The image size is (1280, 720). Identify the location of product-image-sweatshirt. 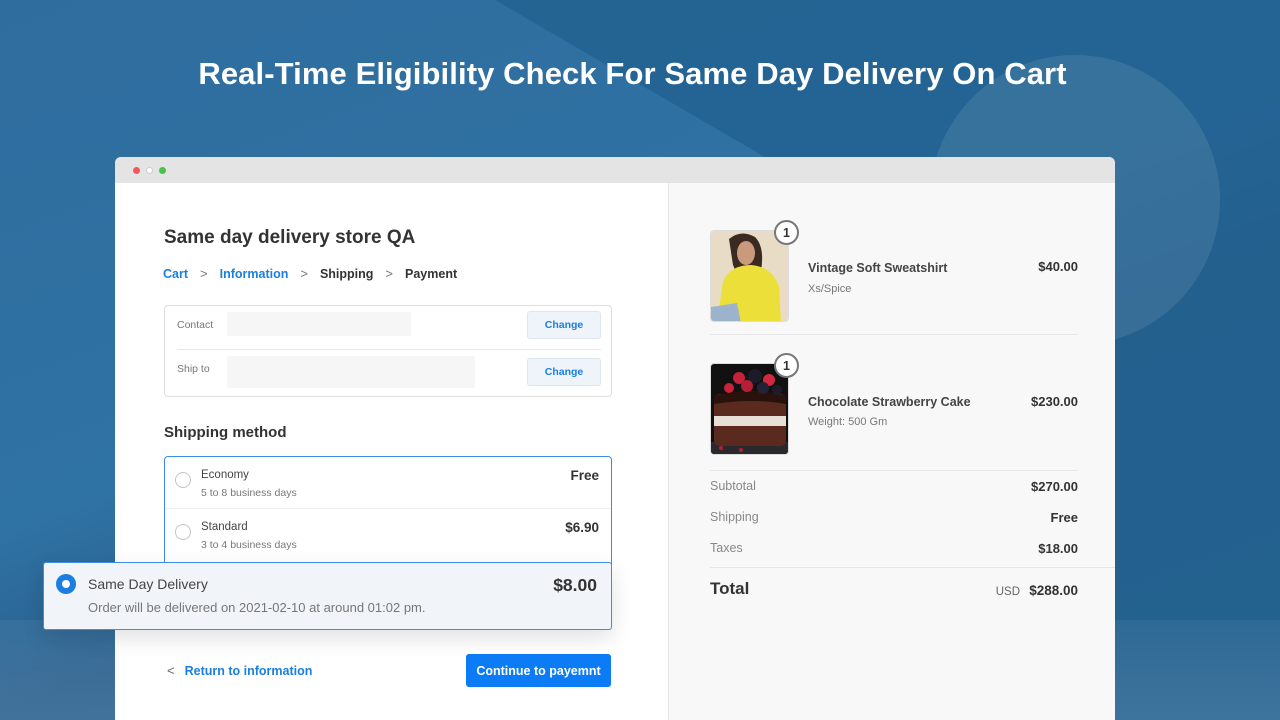
(749, 276).